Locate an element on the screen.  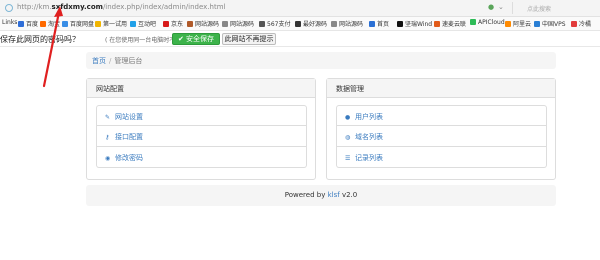
annotation-arrow is located at coordinates (52, 47).